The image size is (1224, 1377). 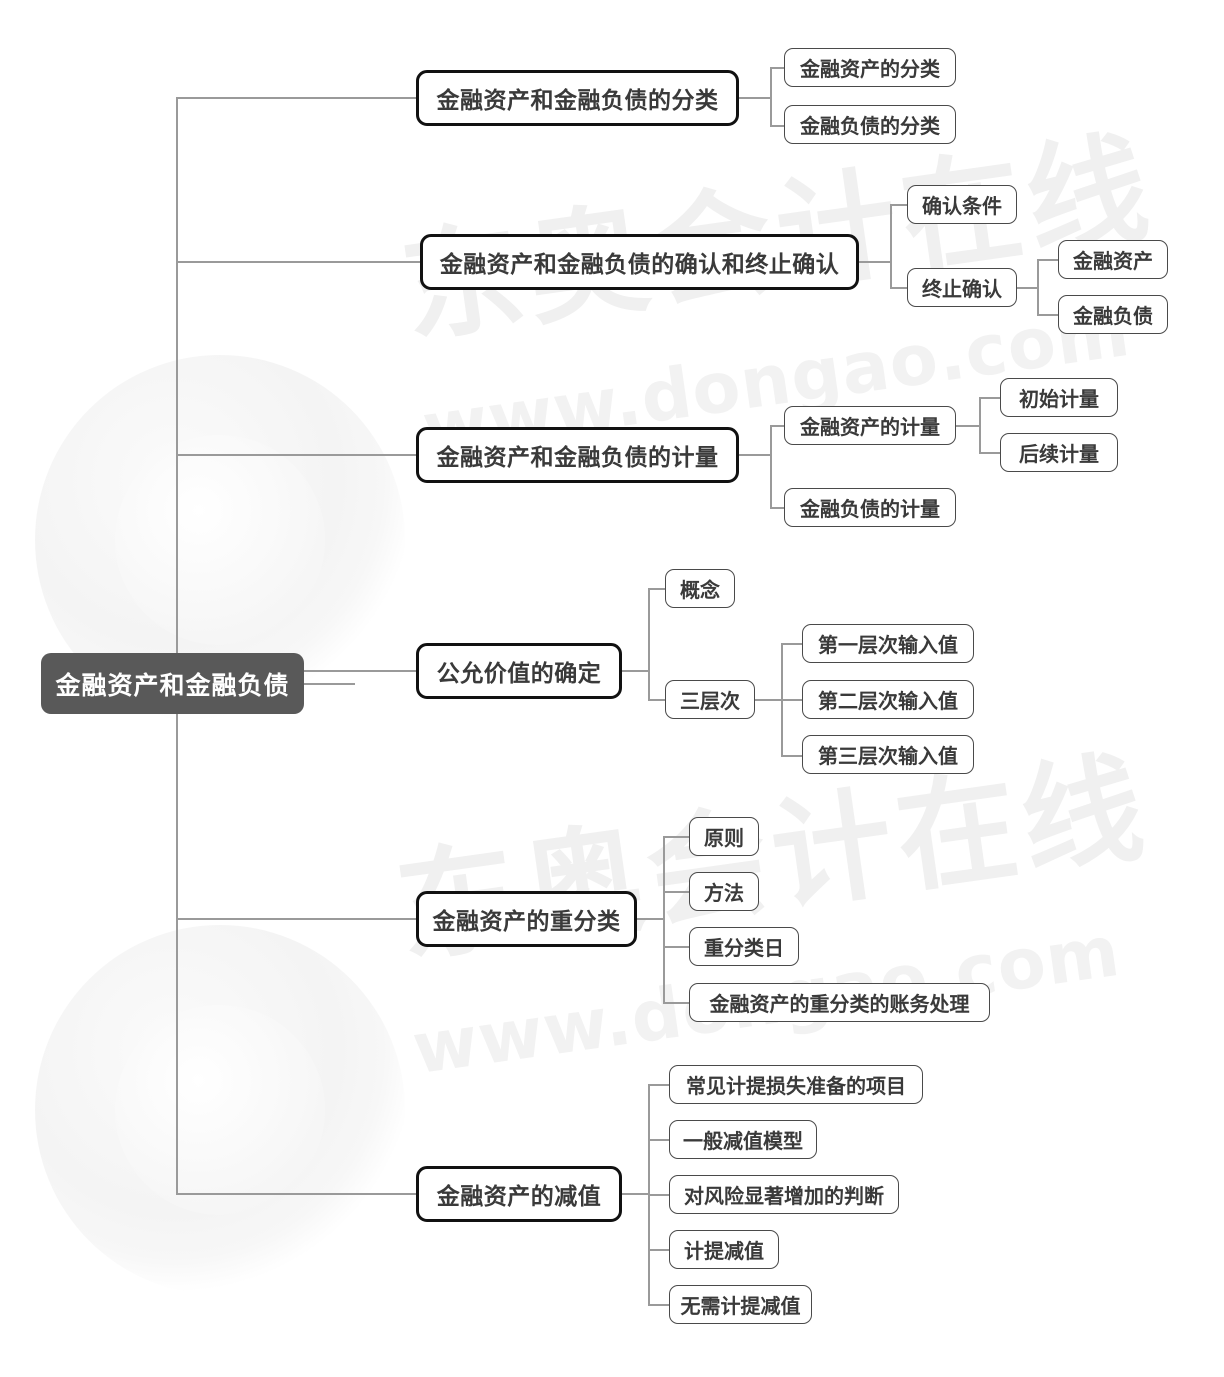 I want to click on node-no-impairment-needed: 无需计提减值, so click(x=740, y=1304).